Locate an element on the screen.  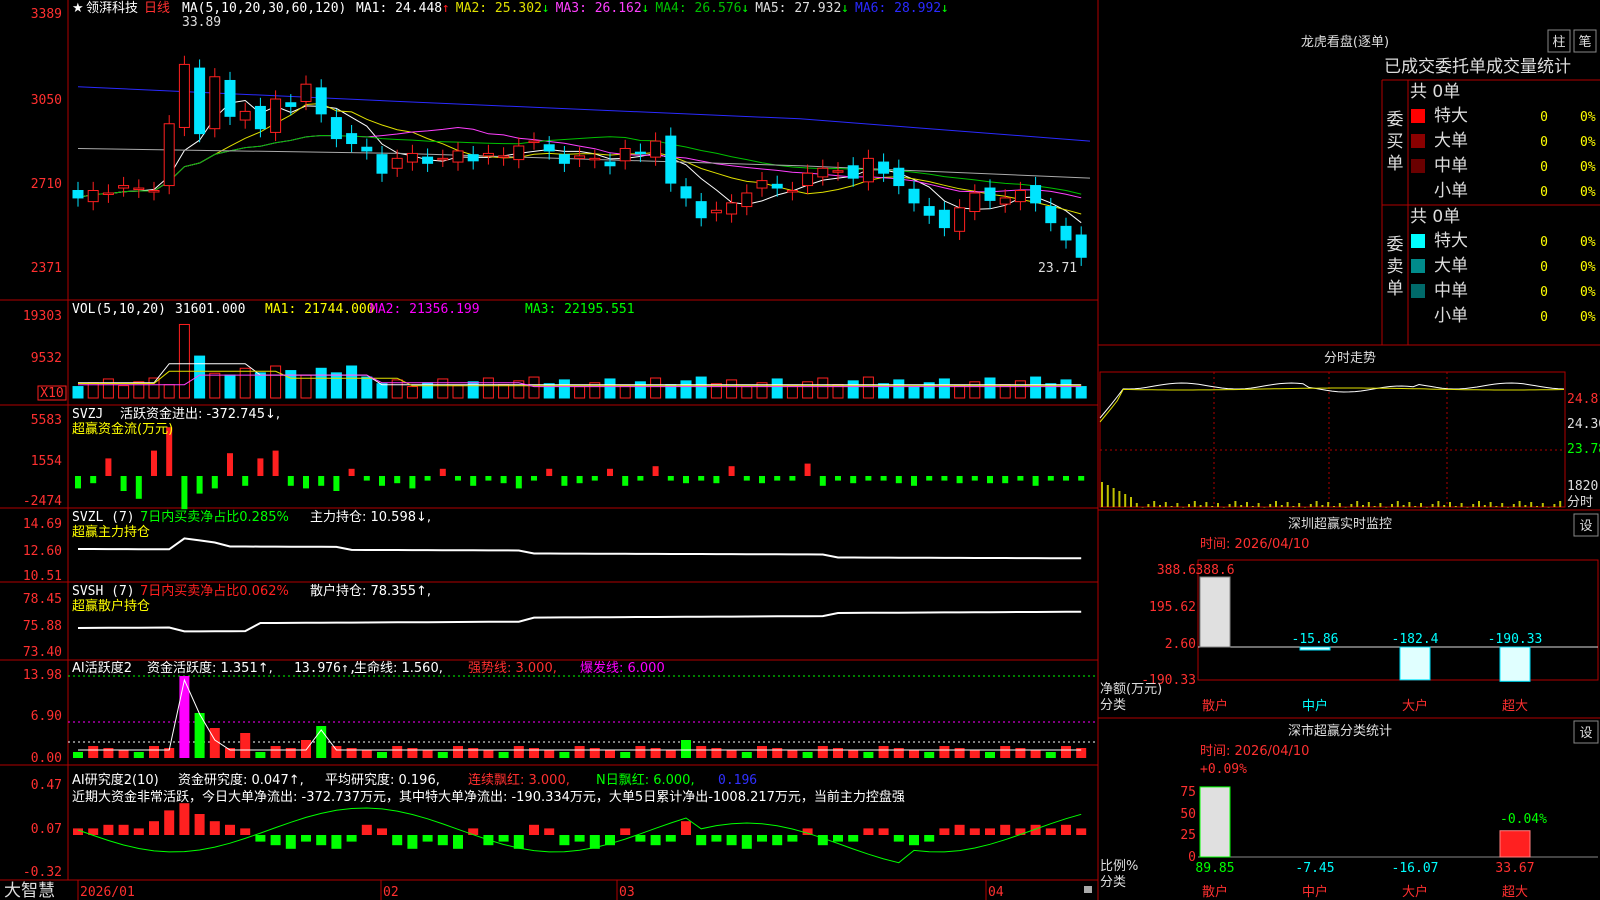
dragon-title: 龙虎看盘(逐单) is located at coordinates (1345, 42).